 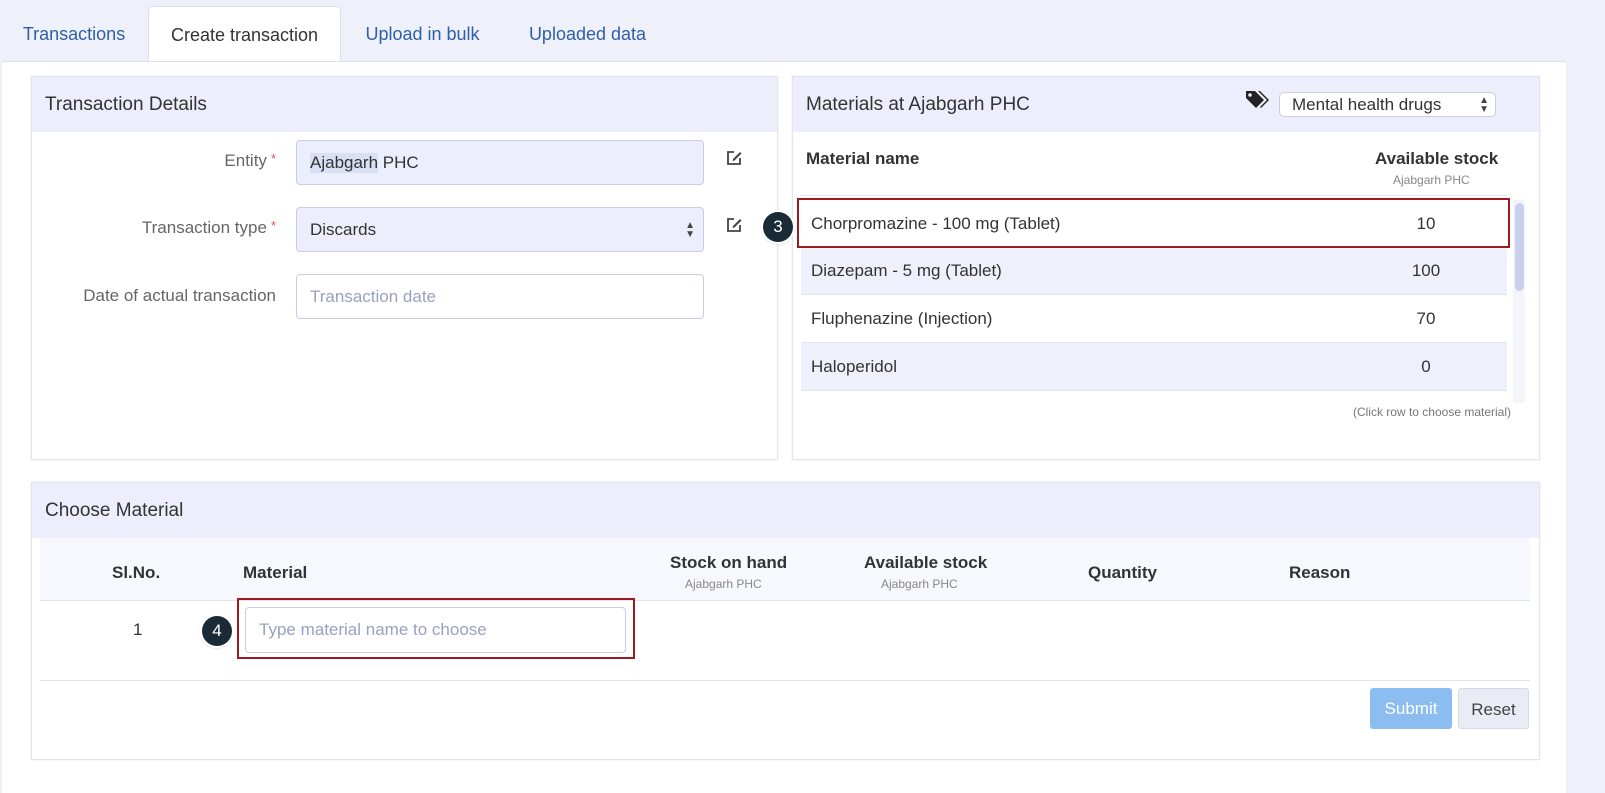 I want to click on material-stock: 0, so click(x=1426, y=366).